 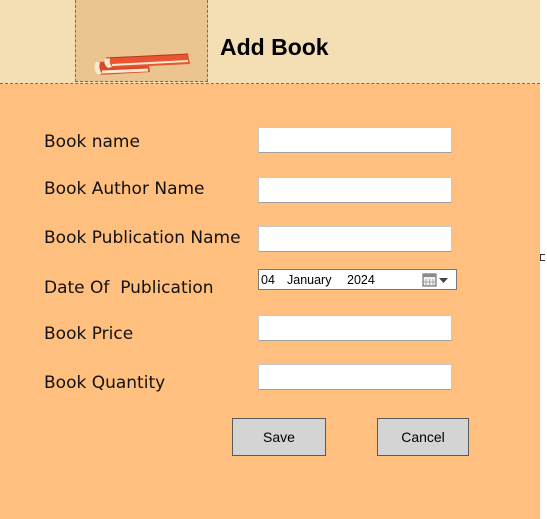 What do you see at coordinates (309, 280) in the screenshot?
I see `date-month: January` at bounding box center [309, 280].